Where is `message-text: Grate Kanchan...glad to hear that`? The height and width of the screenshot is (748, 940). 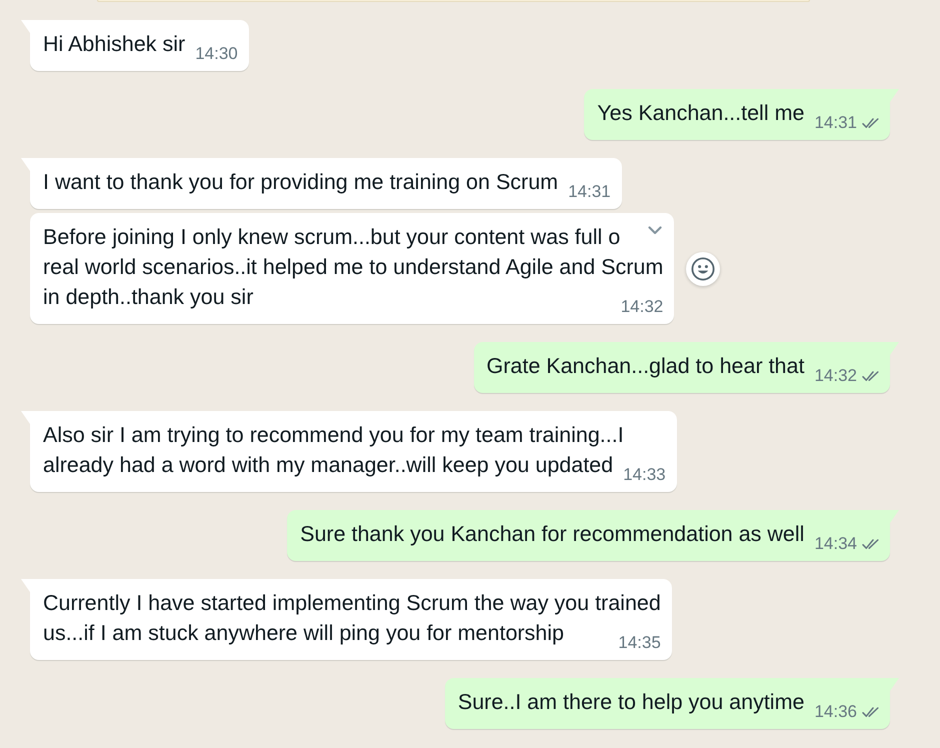 message-text: Grate Kanchan...glad to hear that is located at coordinates (645, 366).